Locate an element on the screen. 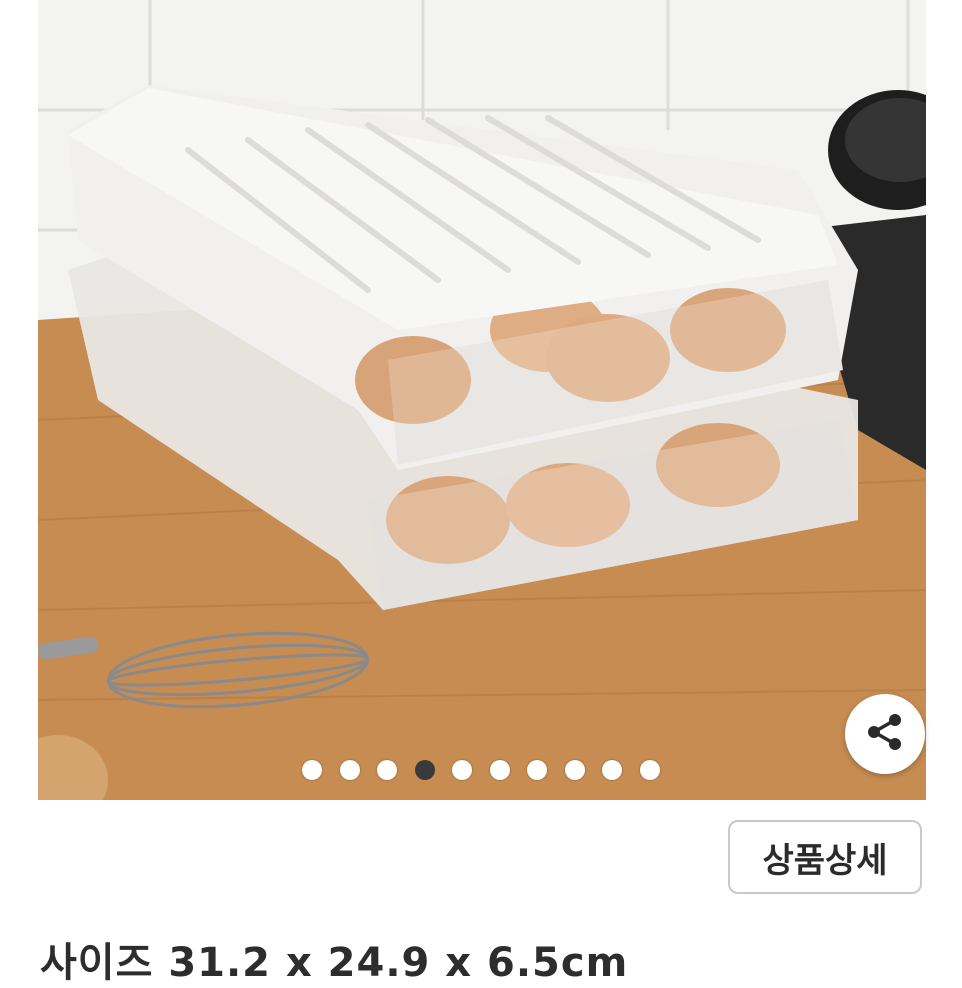  product-detail-button: 상품상세 is located at coordinates (825, 857).